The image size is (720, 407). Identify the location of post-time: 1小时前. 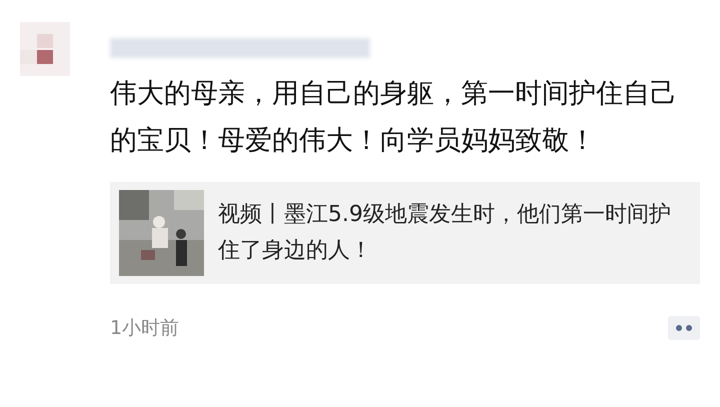
(145, 328).